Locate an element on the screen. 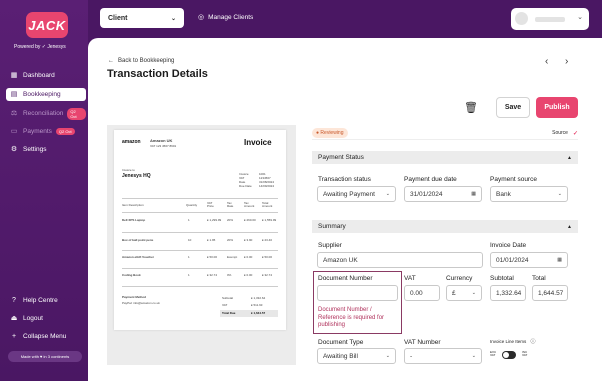 This screenshot has height=381, width=602. sidebar-item-collapse: + Collapse Menu is located at coordinates (46, 336).